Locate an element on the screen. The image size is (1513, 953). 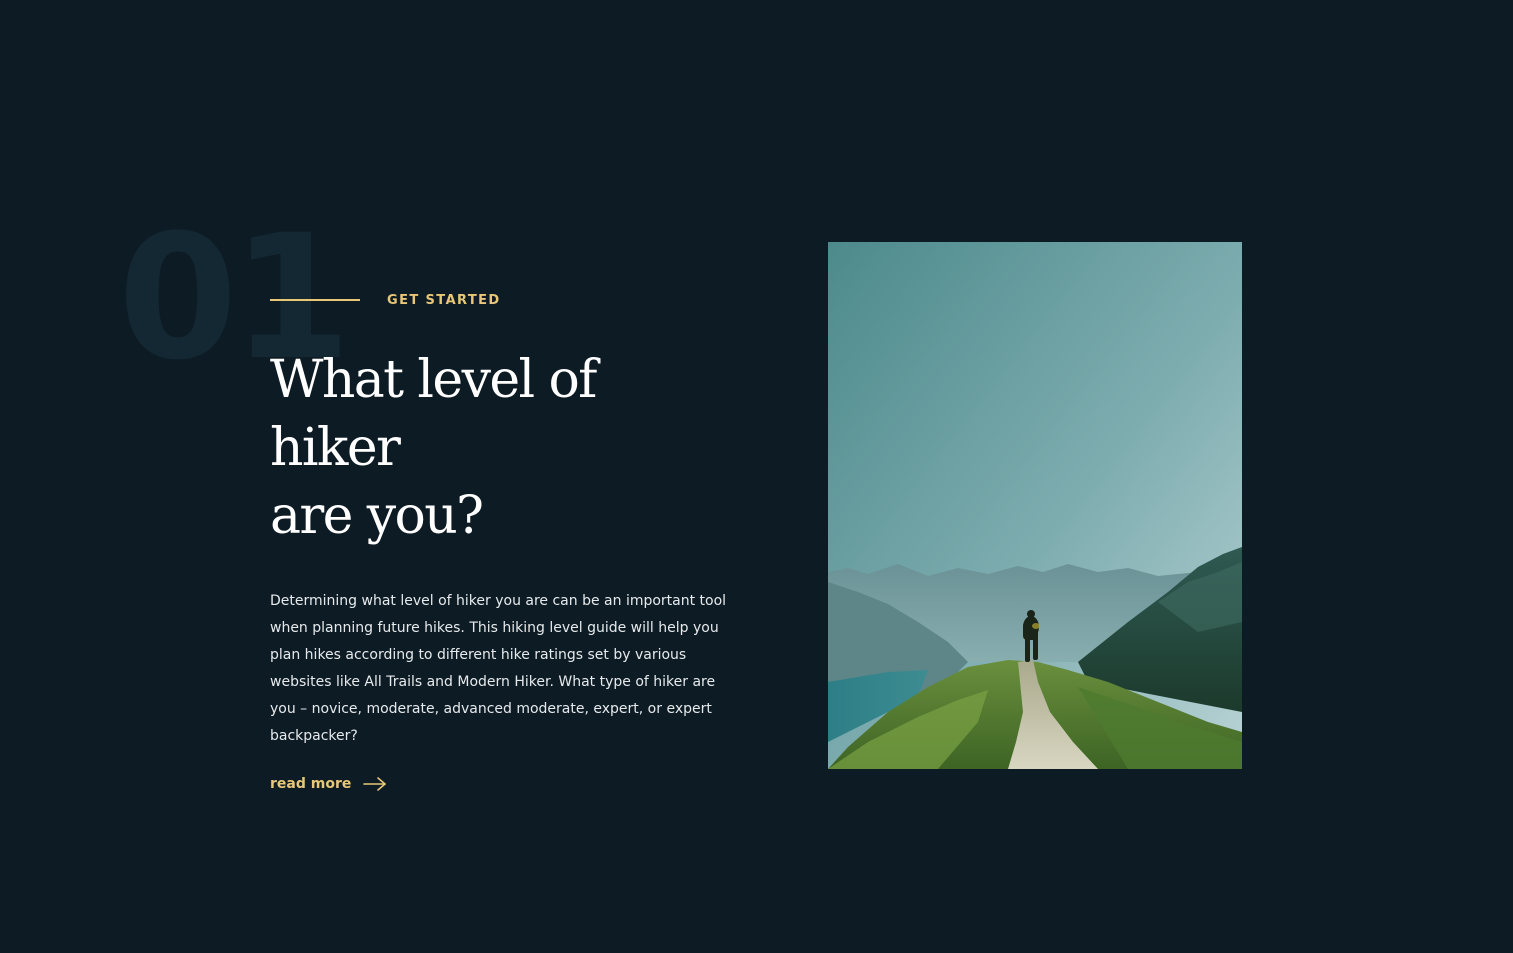
eyebrow: GET STARTED is located at coordinates (505, 300).